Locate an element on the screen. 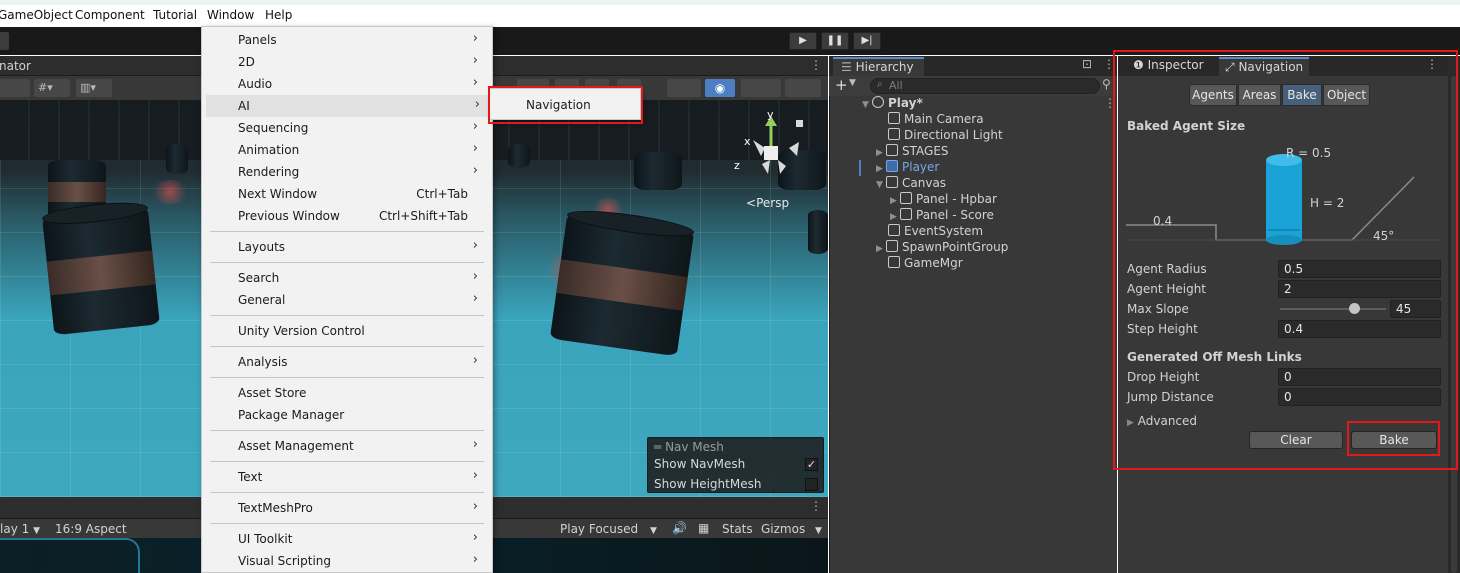 This screenshot has width=1460, height=573. hierarchy-item: Main Camera is located at coordinates (936, 120).